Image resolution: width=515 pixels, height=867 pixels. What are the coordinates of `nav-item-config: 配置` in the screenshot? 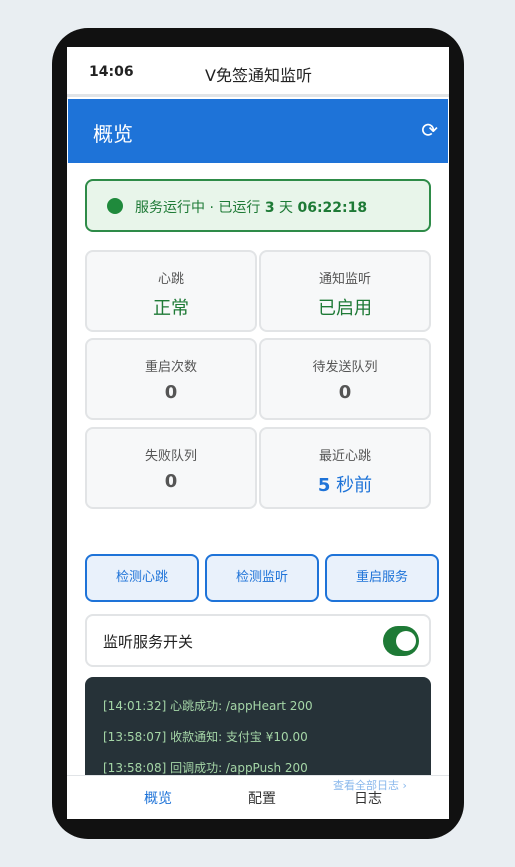 It's located at (262, 798).